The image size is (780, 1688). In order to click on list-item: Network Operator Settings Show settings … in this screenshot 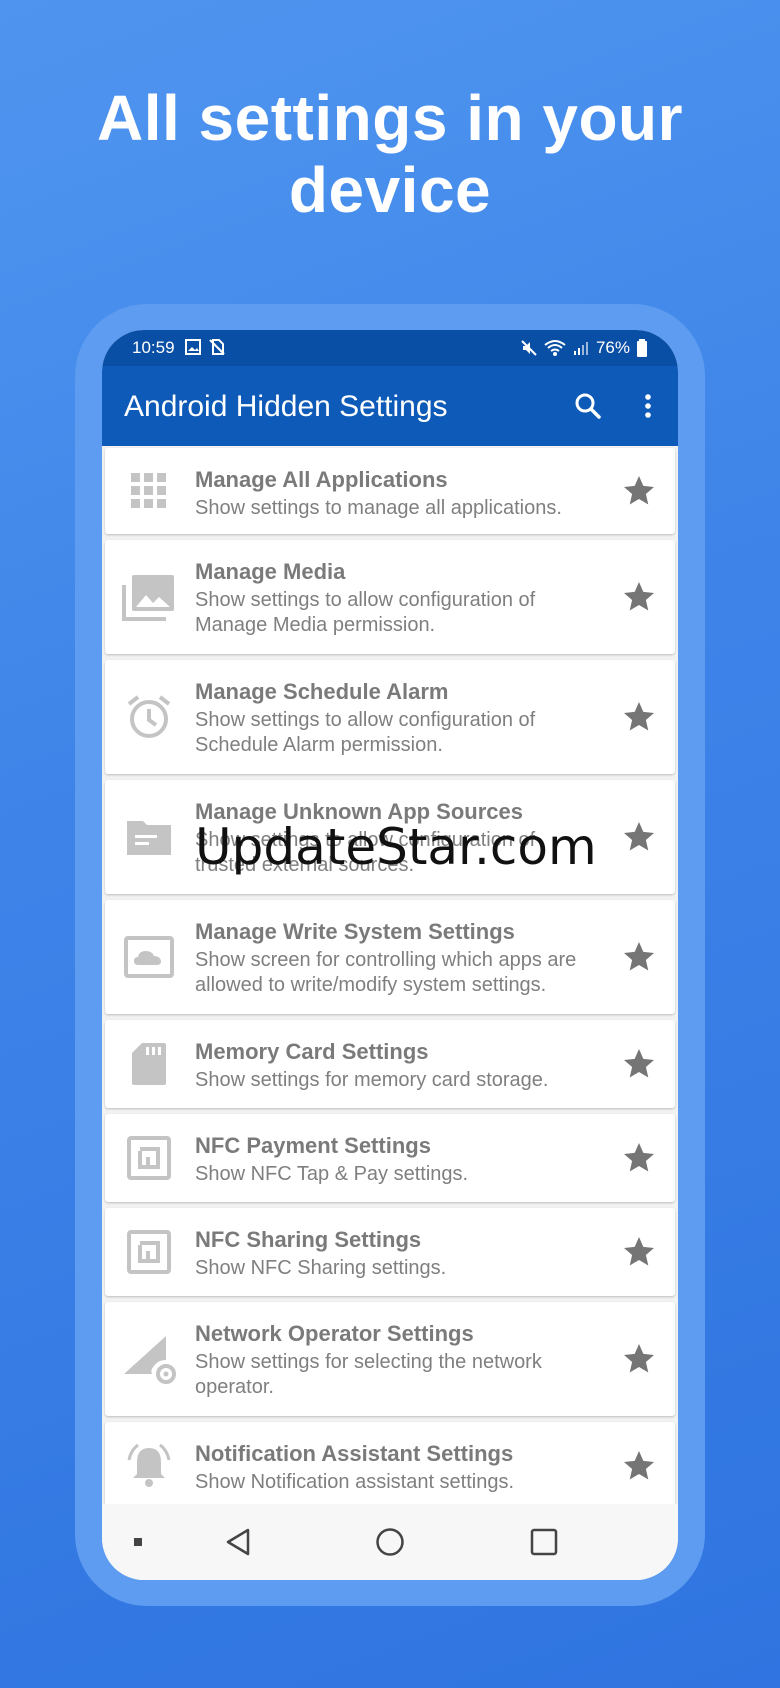, I will do `click(390, 1359)`.